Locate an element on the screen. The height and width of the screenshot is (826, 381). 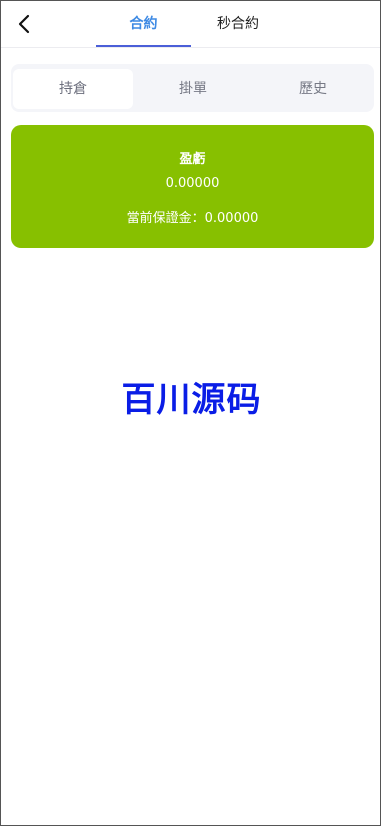
tab-second-contract-label: 秒合約 is located at coordinates (238, 24).